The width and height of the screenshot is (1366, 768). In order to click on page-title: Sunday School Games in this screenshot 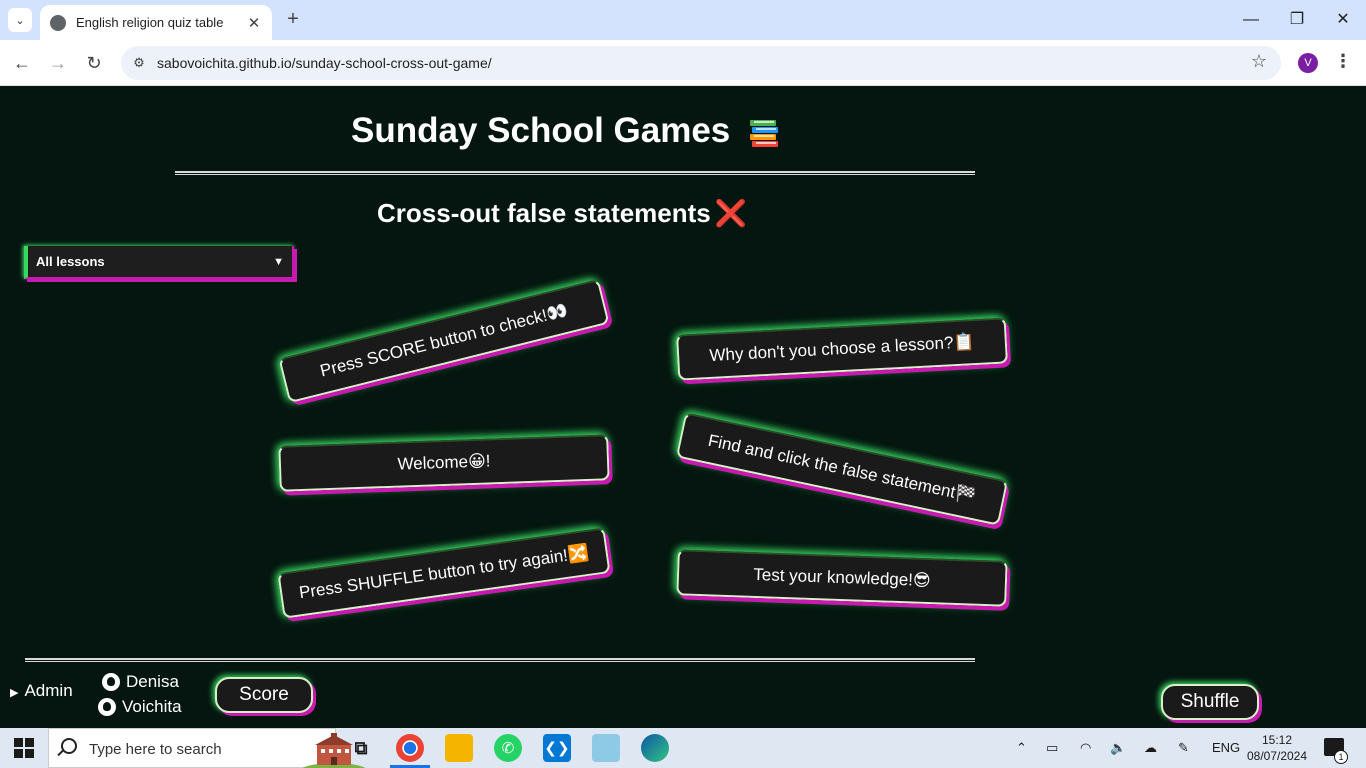, I will do `click(565, 131)`.